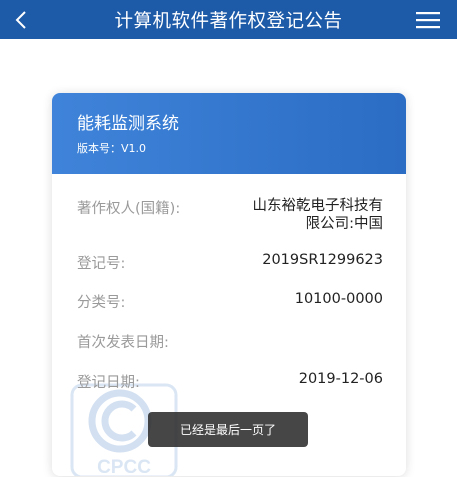 This screenshot has height=477, width=457. Describe the element at coordinates (318, 215) in the screenshot. I see `field-value: 山东裕乾电子科技有限公司:中国` at that location.